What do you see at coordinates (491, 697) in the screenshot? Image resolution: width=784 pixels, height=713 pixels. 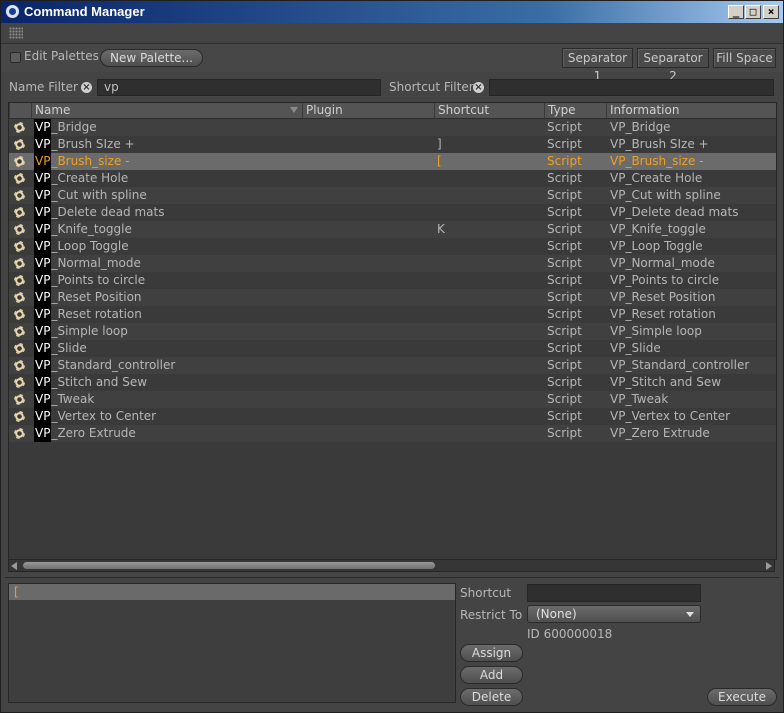 I see `delete-button: Delete` at bounding box center [491, 697].